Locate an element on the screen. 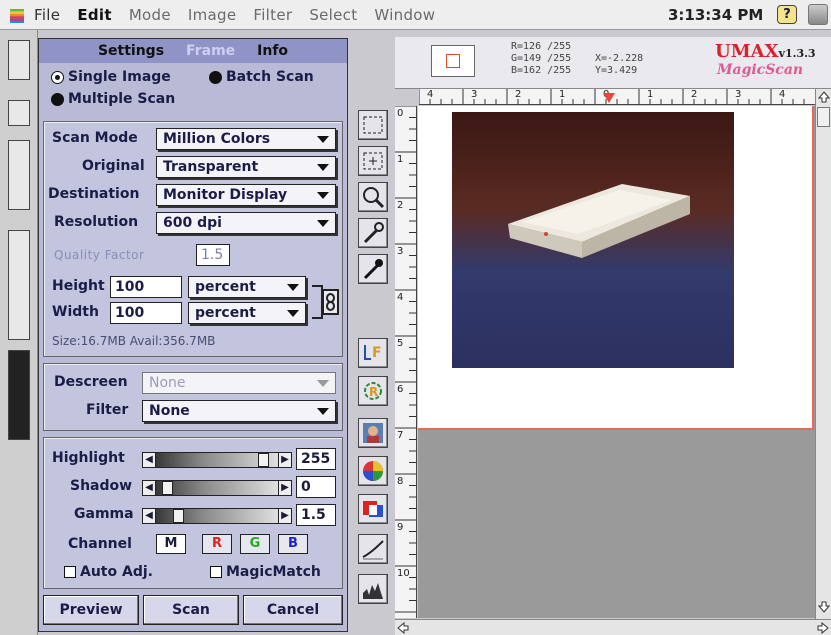 The height and width of the screenshot is (635, 831). rgb-readout: R=126 /255 G=149 /255 B=162 /255 is located at coordinates (541, 59).